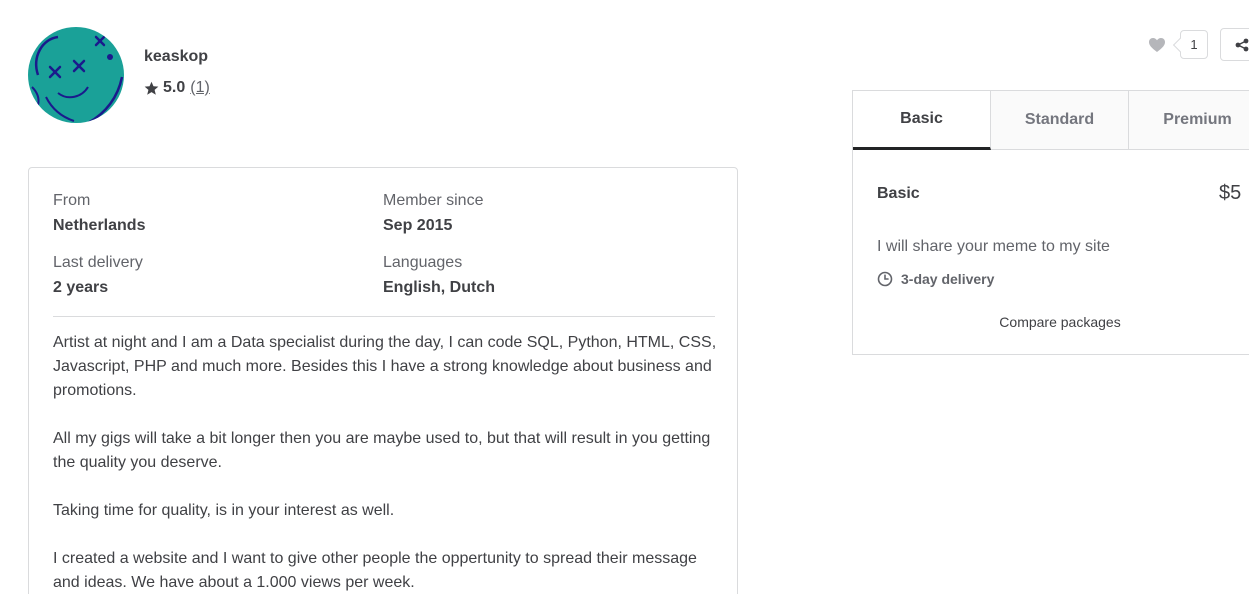  Describe the element at coordinates (384, 316) in the screenshot. I see `divider` at that location.